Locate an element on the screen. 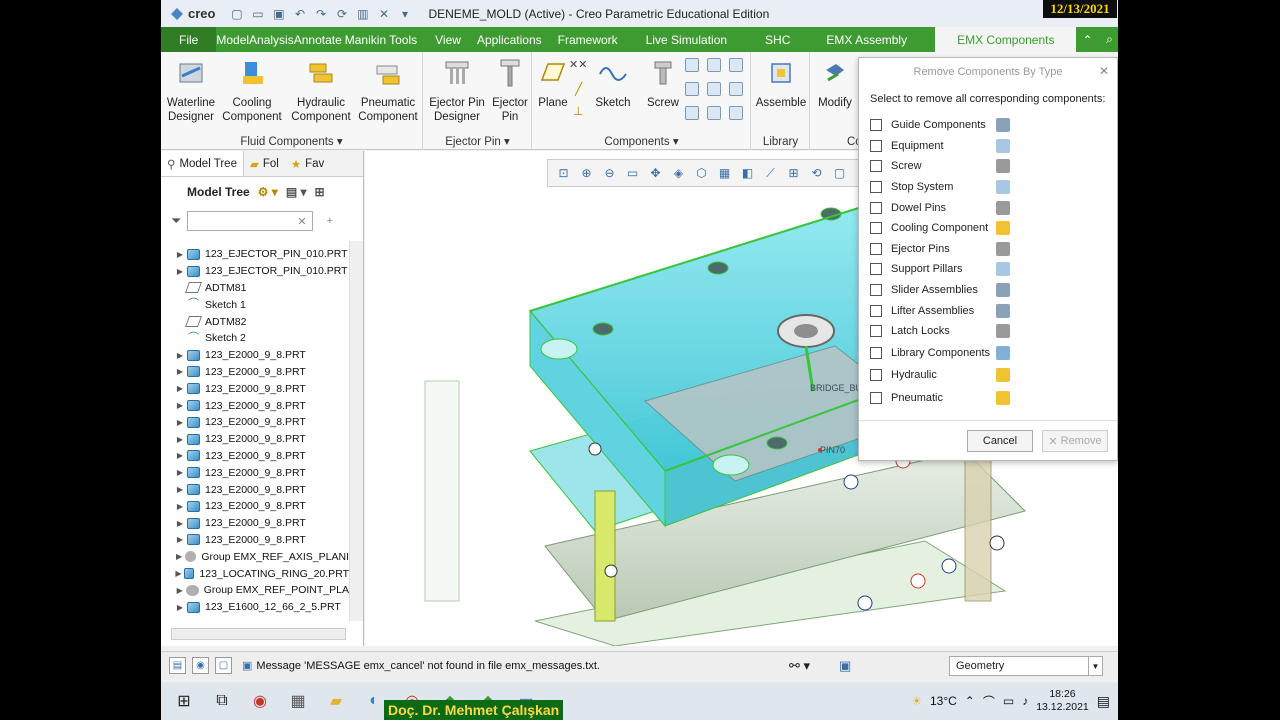 This screenshot has height=720, width=1280. guide-icon is located at coordinates (692, 113).